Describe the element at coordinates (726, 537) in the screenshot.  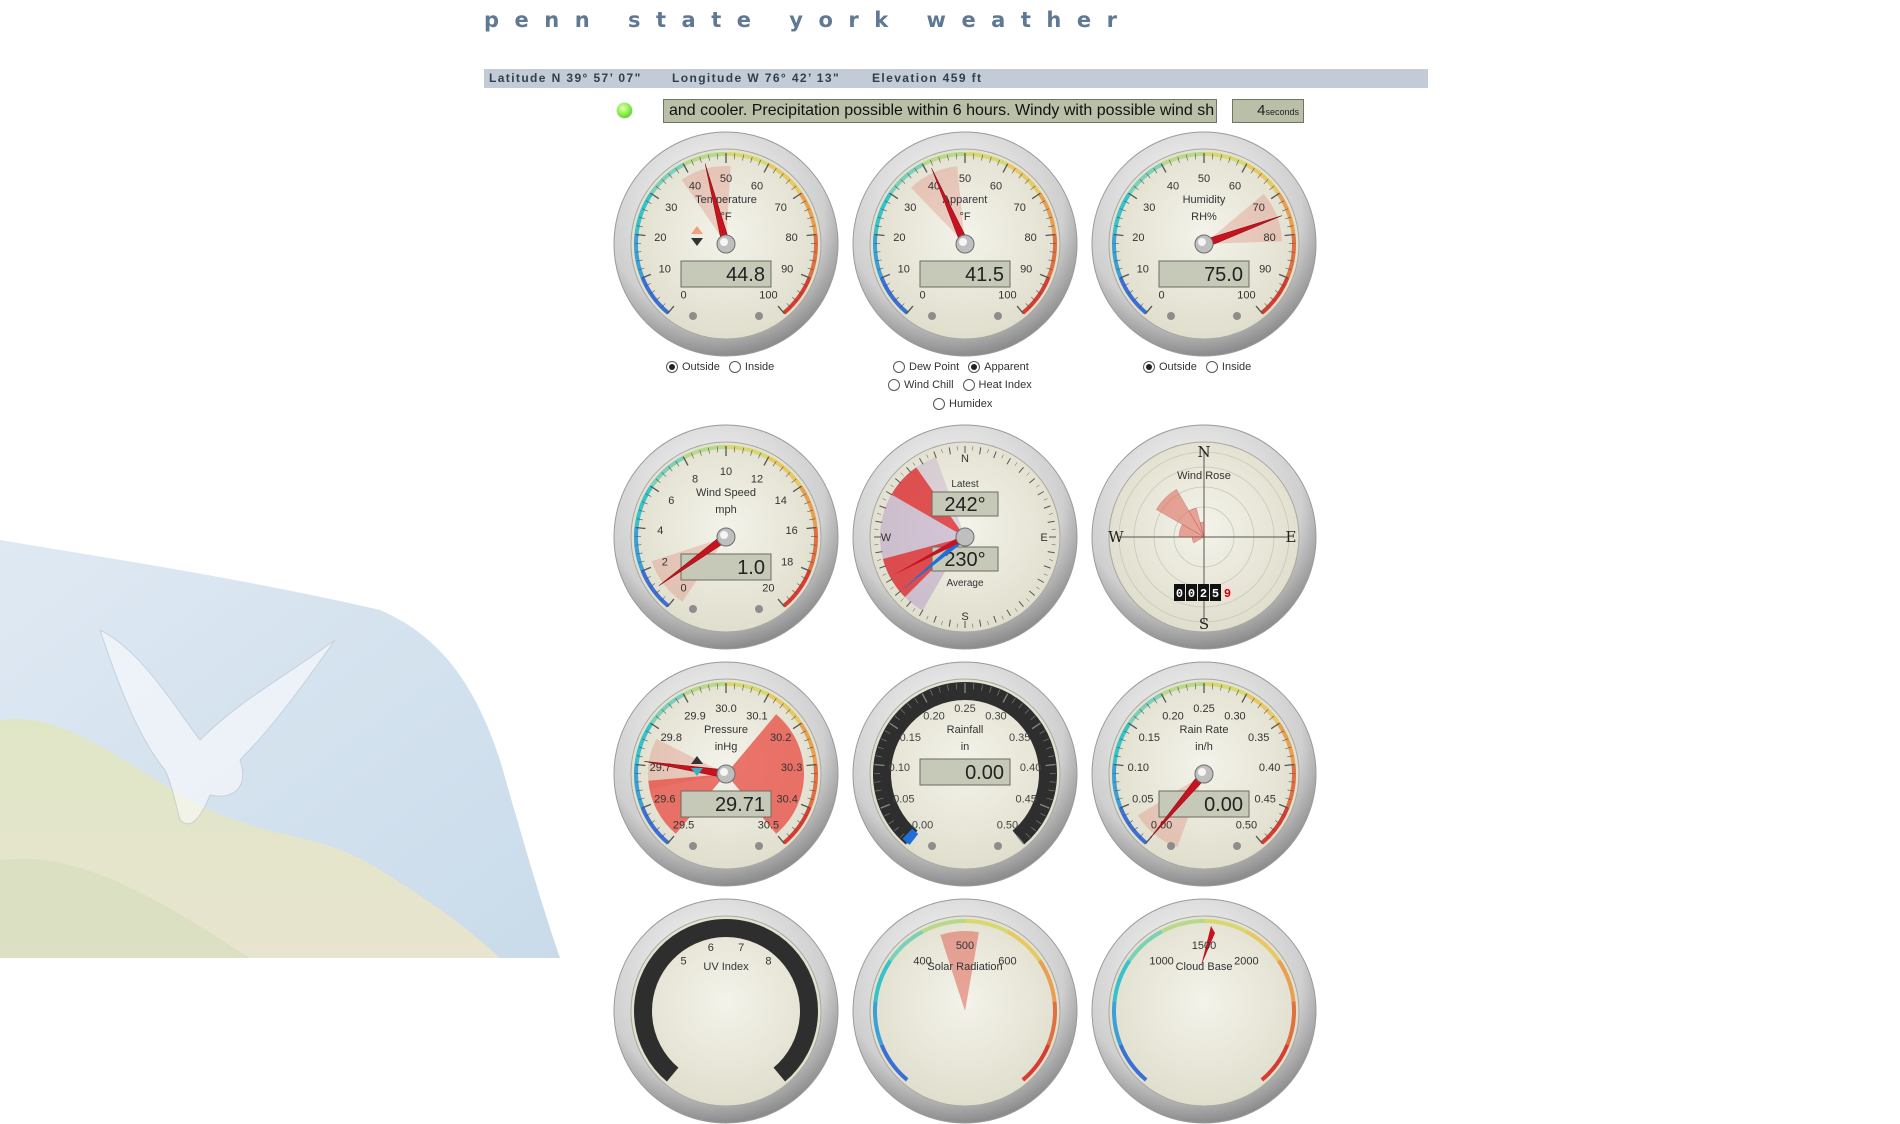
I see `wind-speed-gauge: 02468101214161820Wind Speedmph1.0` at that location.